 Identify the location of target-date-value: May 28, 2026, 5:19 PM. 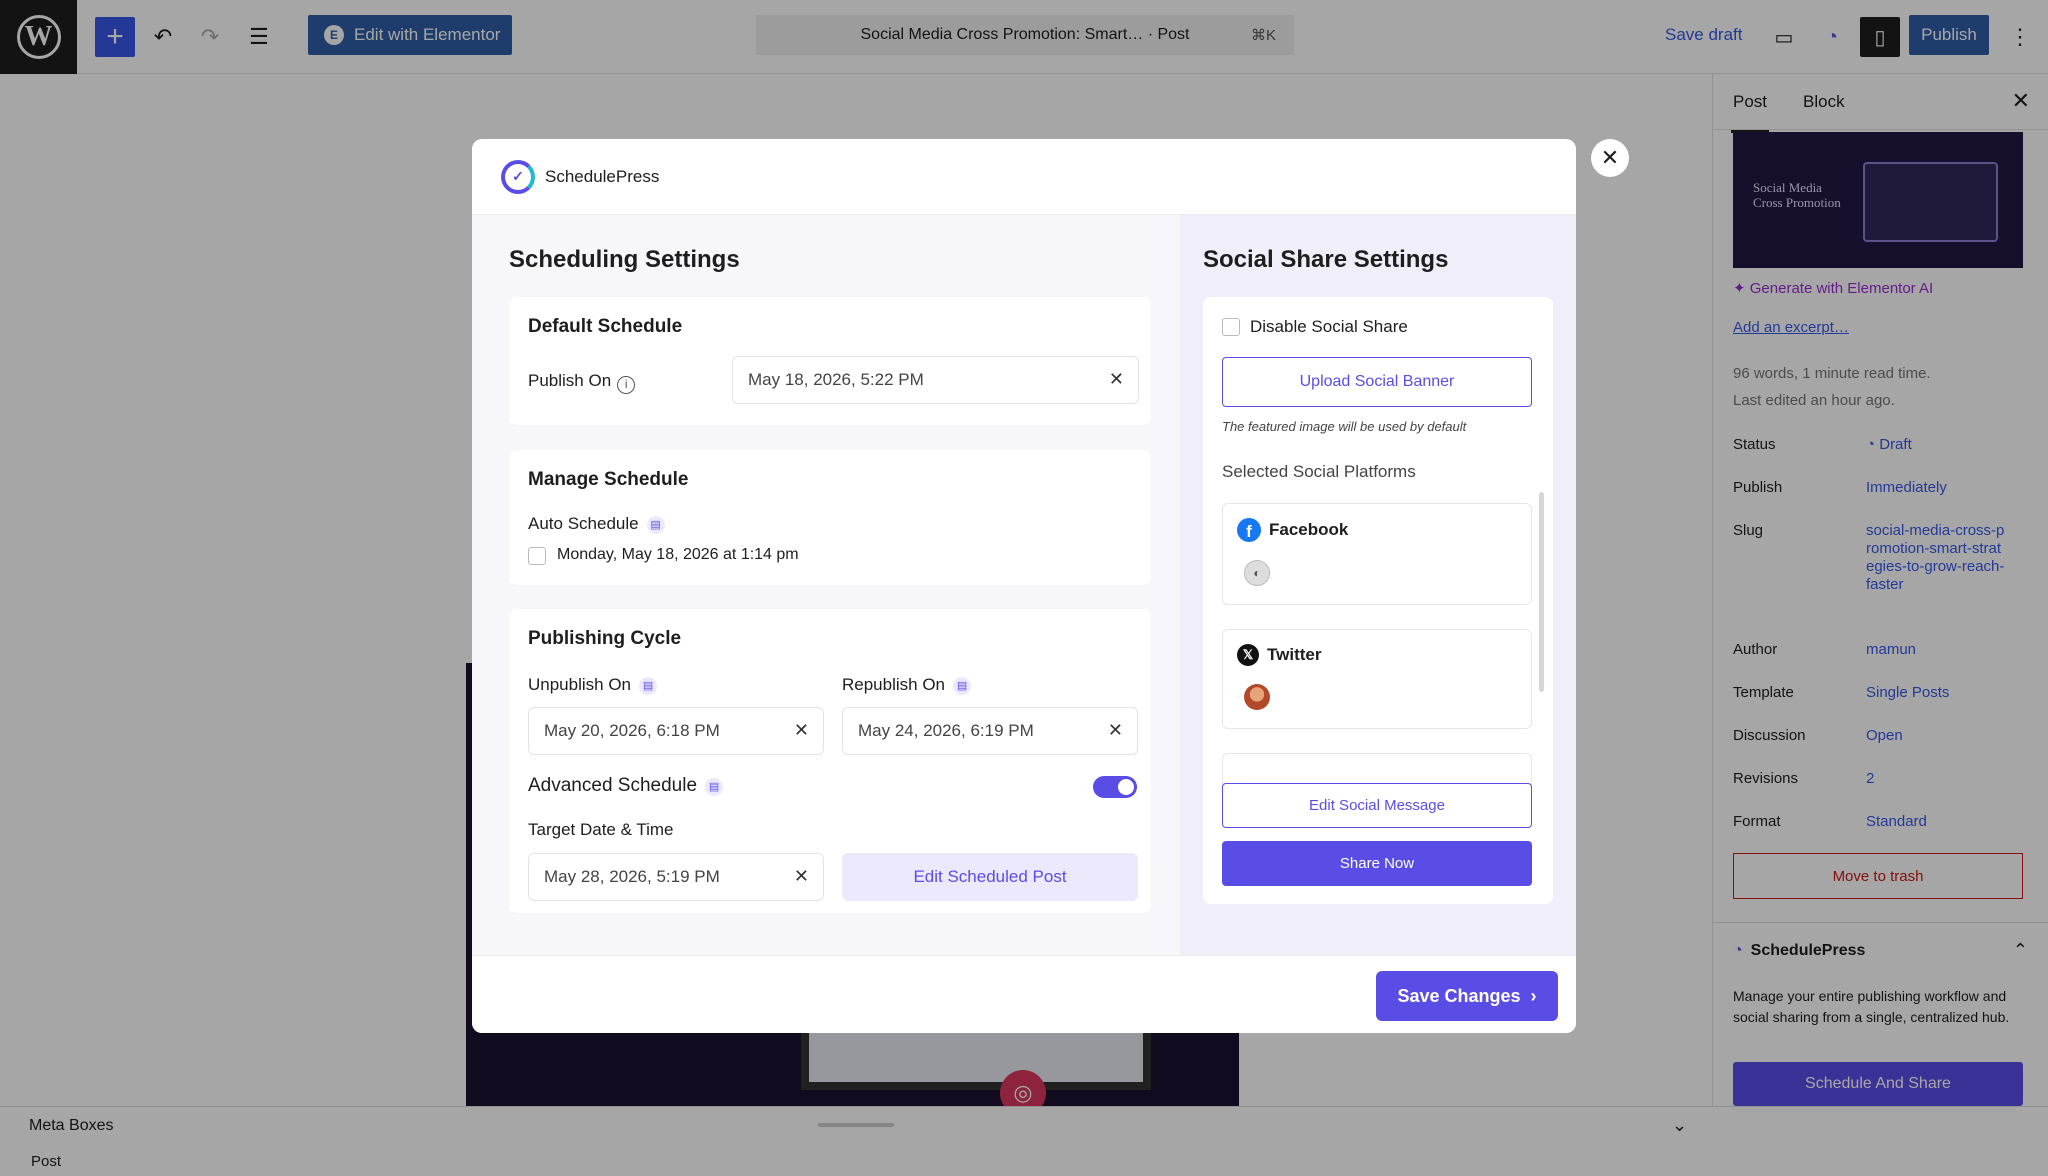
(632, 876).